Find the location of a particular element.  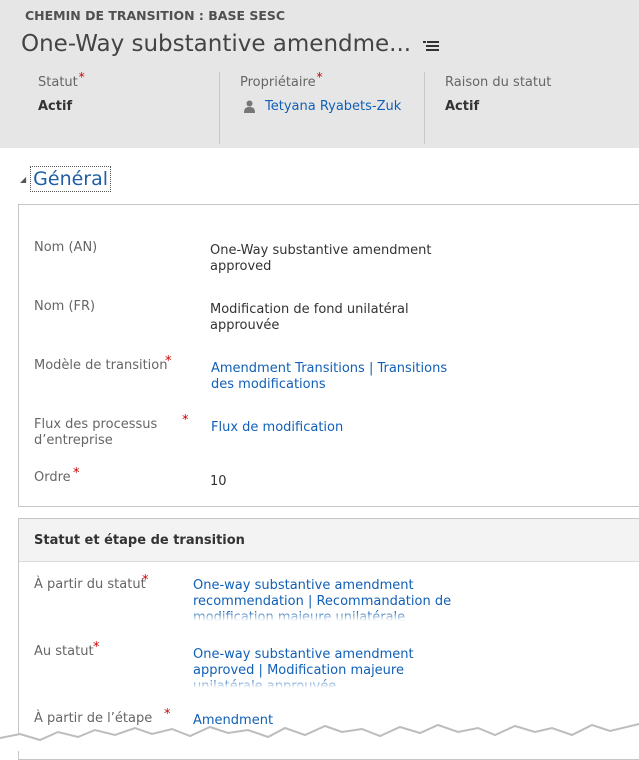

owner-link: Tetyana Ryabets-Zuk is located at coordinates (333, 106).